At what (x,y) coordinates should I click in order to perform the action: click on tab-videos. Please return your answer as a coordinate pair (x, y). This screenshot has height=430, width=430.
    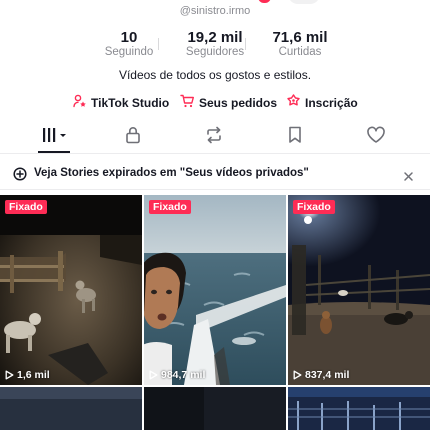
    Looking at the image, I should click on (54, 137).